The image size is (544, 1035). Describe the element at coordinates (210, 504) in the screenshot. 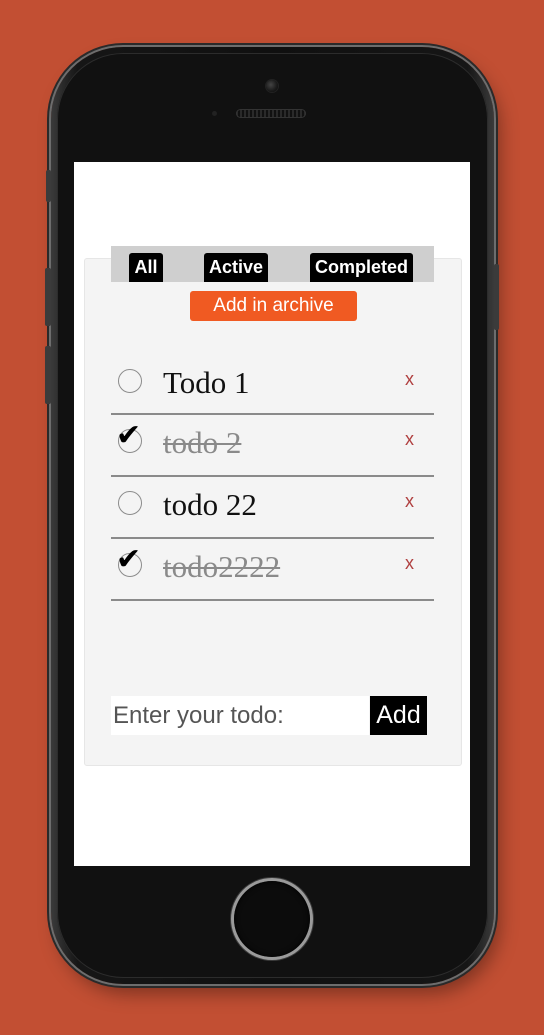

I see `todo-text: todo 22` at that location.